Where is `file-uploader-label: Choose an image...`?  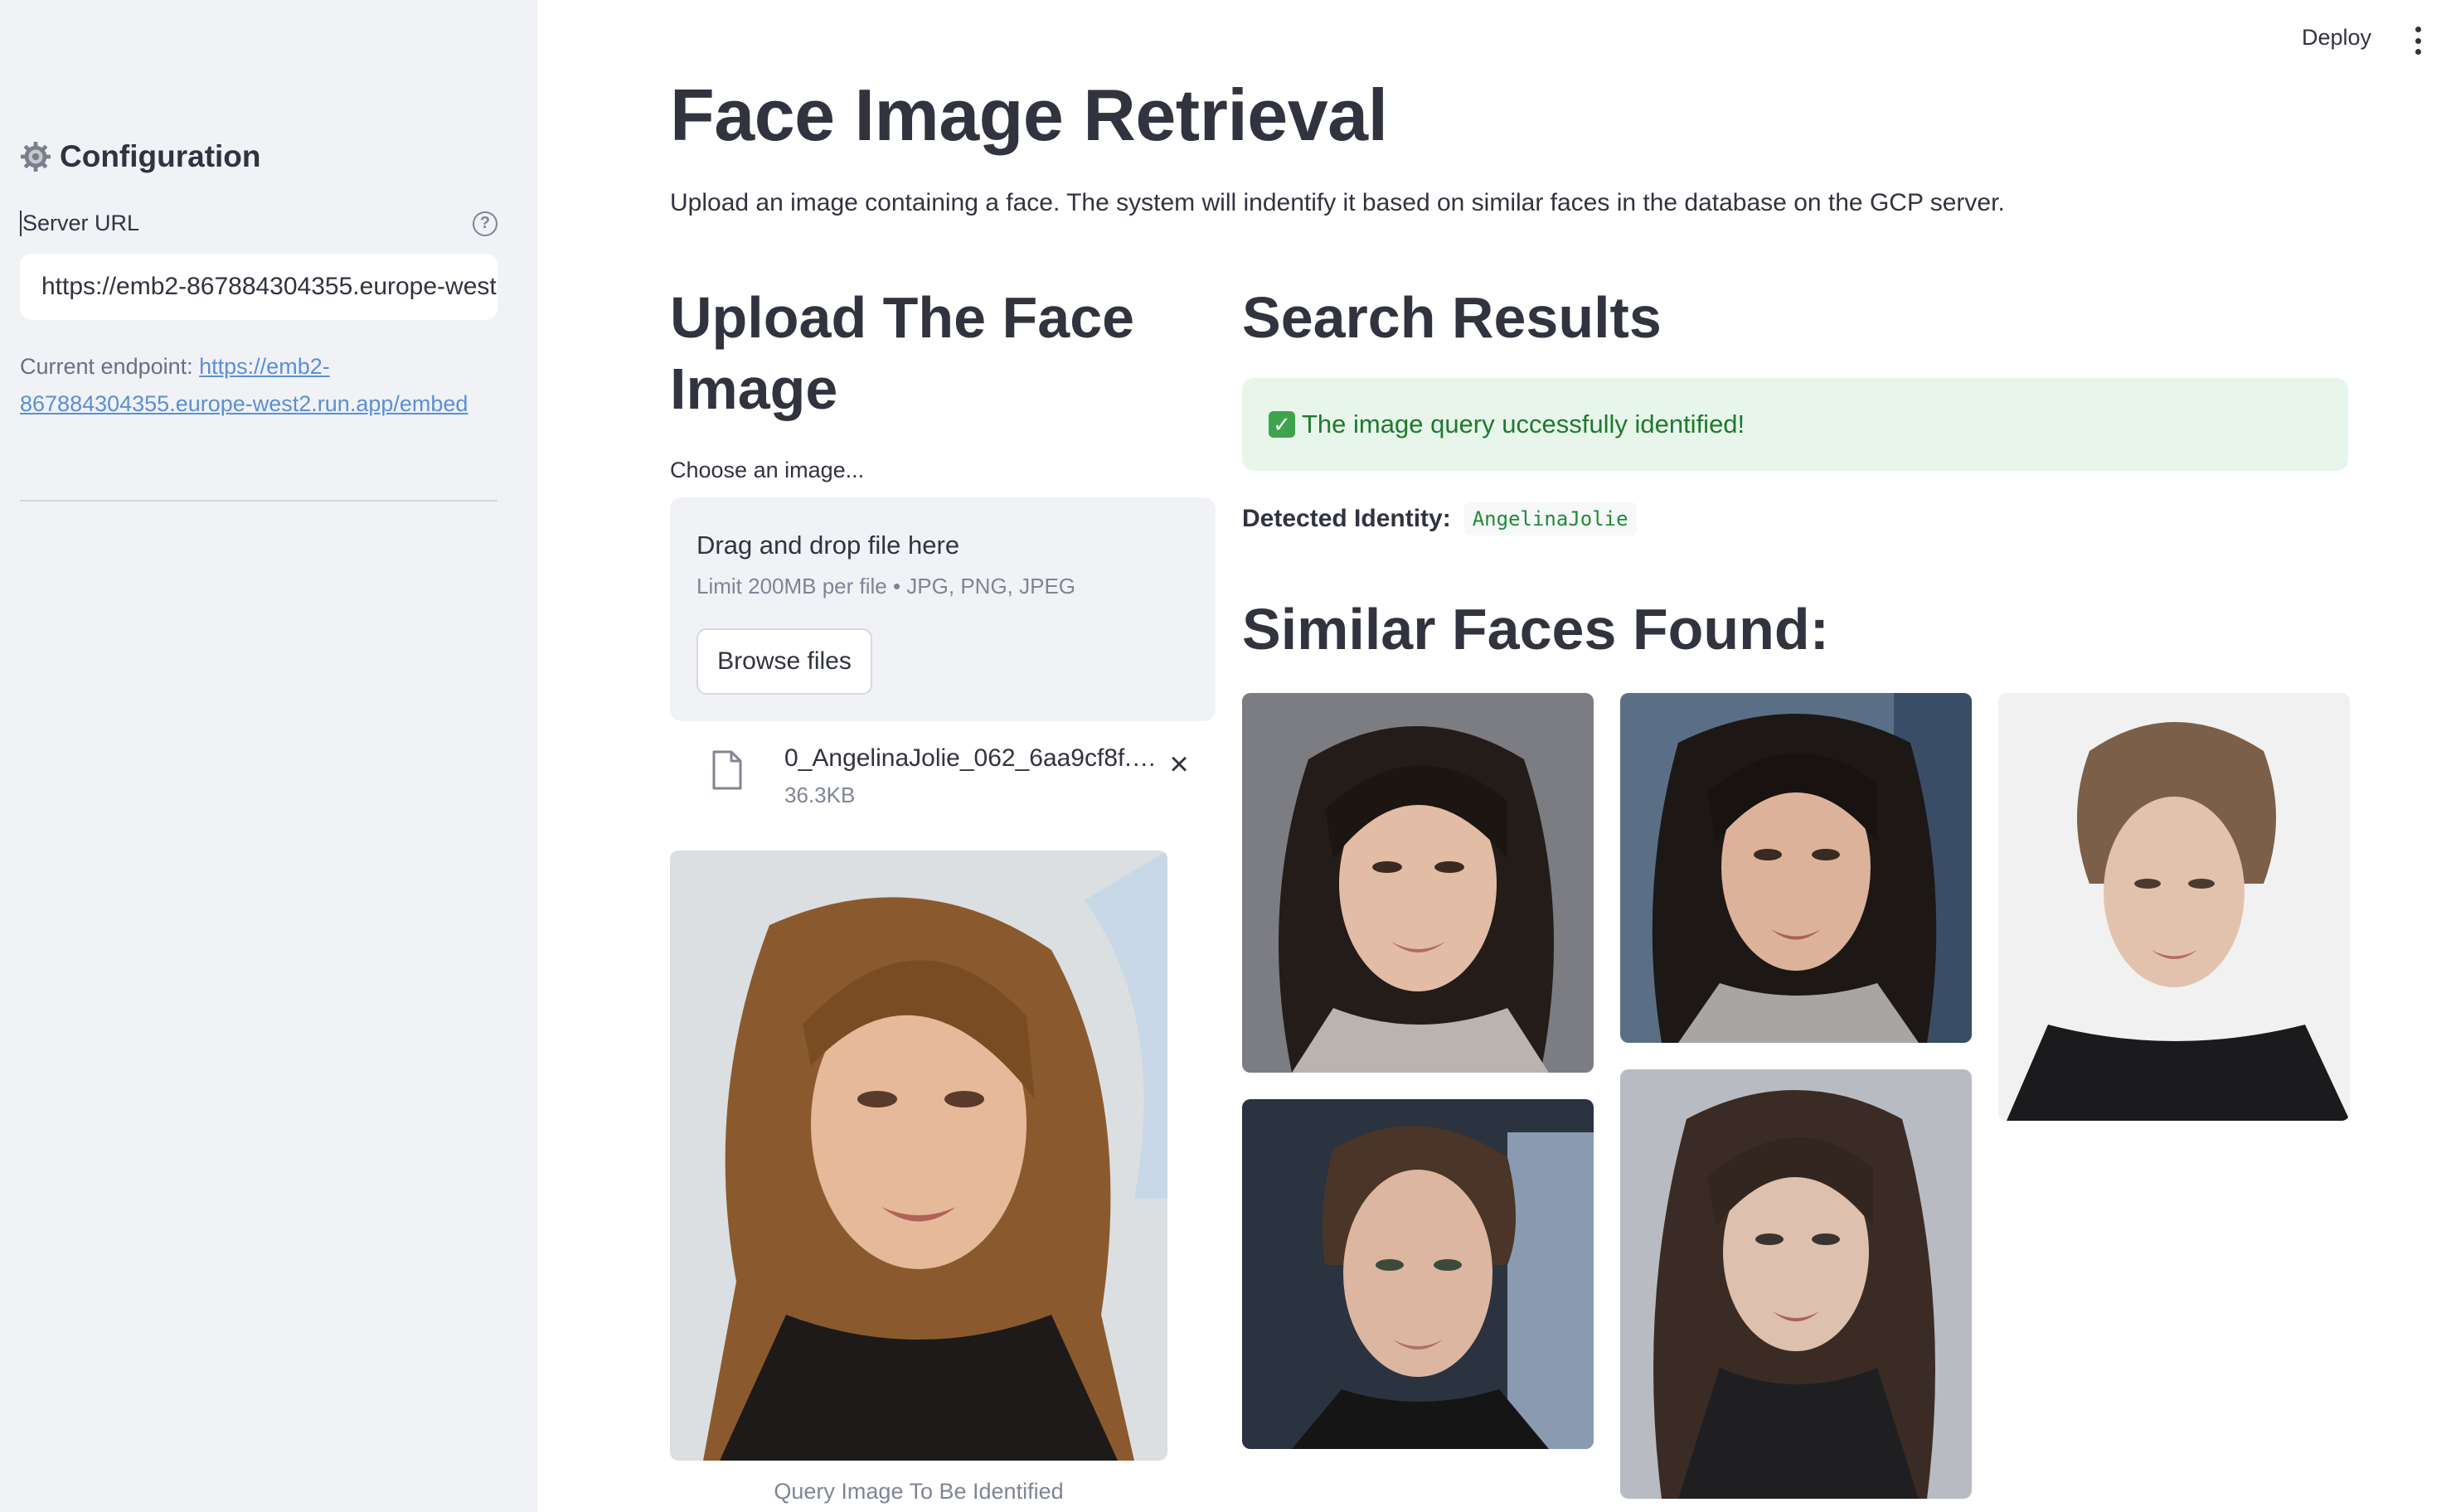 file-uploader-label: Choose an image... is located at coordinates (767, 470).